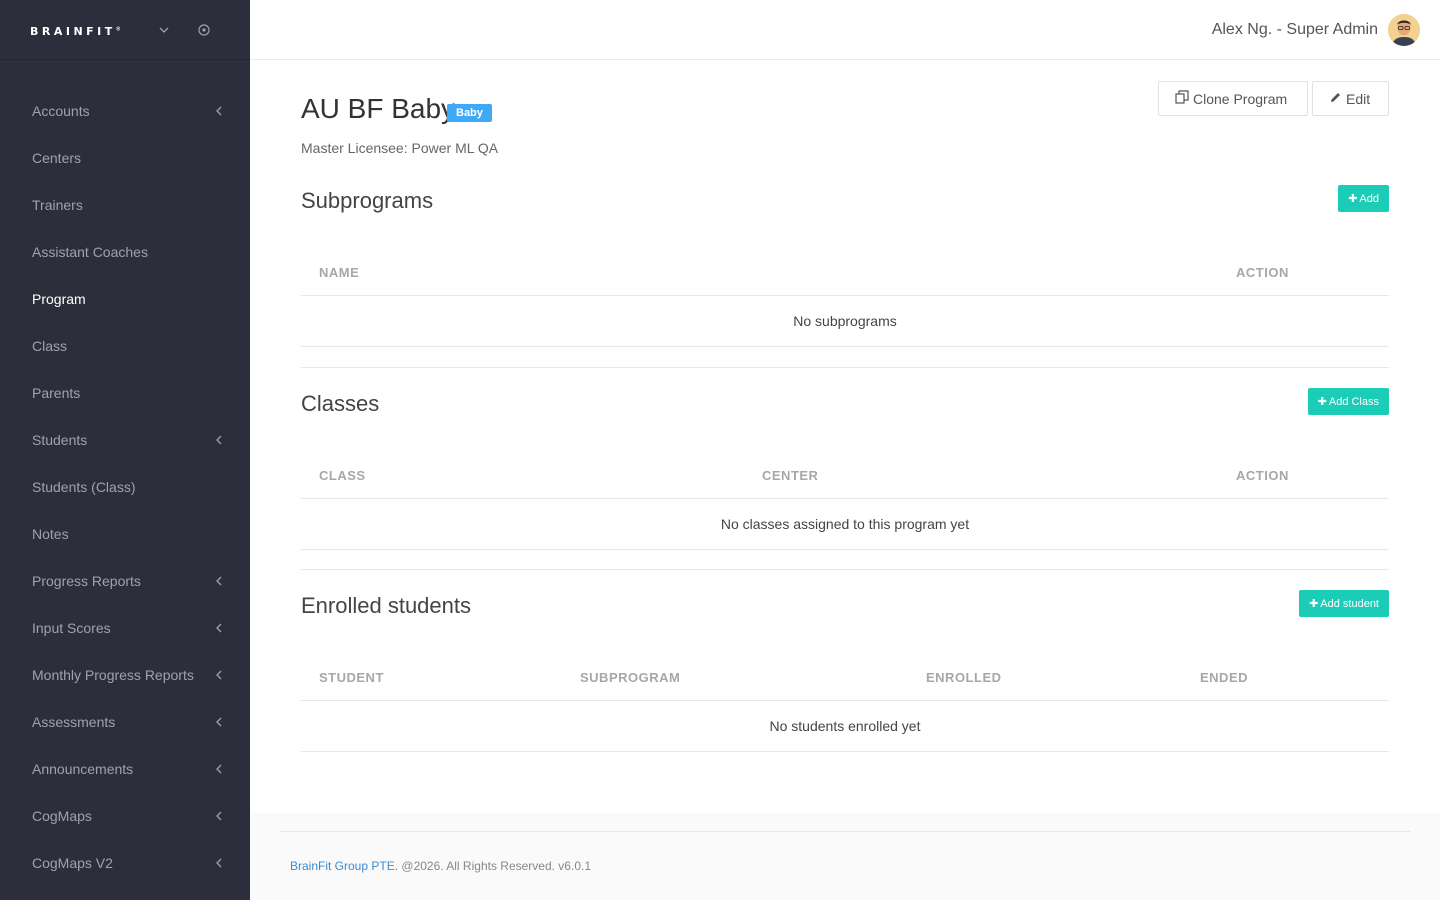  Describe the element at coordinates (204, 30) in the screenshot. I see `target-icon` at that location.